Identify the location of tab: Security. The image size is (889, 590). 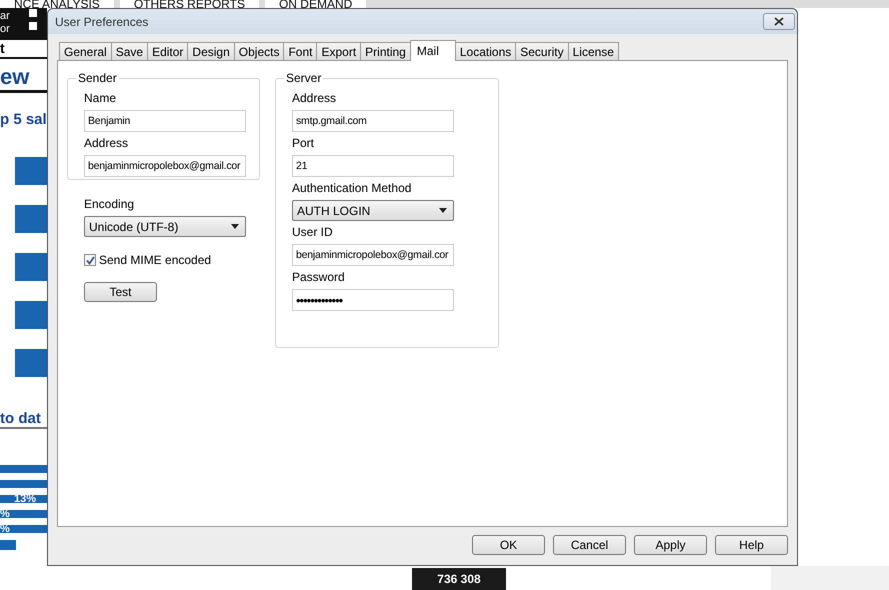
(542, 51).